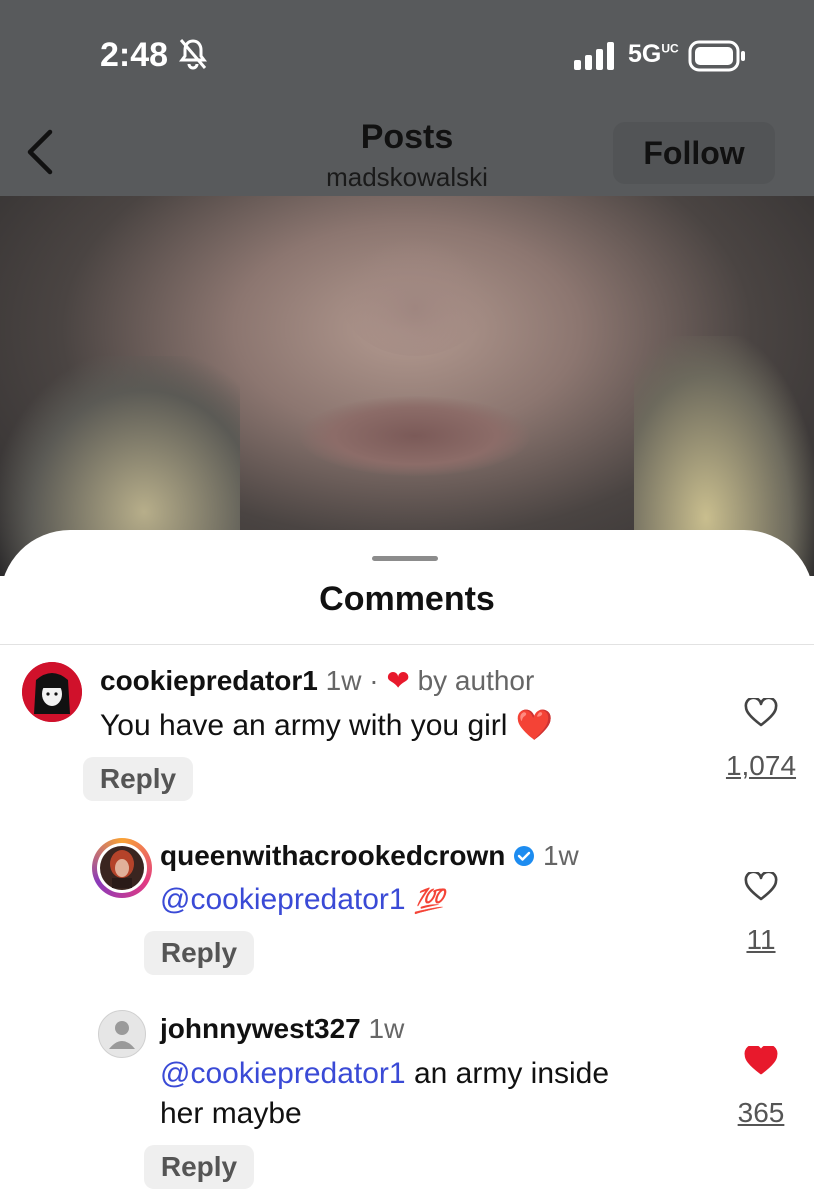 The image size is (814, 1200). Describe the element at coordinates (761, 766) in the screenshot. I see `like-count: 1,074` at that location.